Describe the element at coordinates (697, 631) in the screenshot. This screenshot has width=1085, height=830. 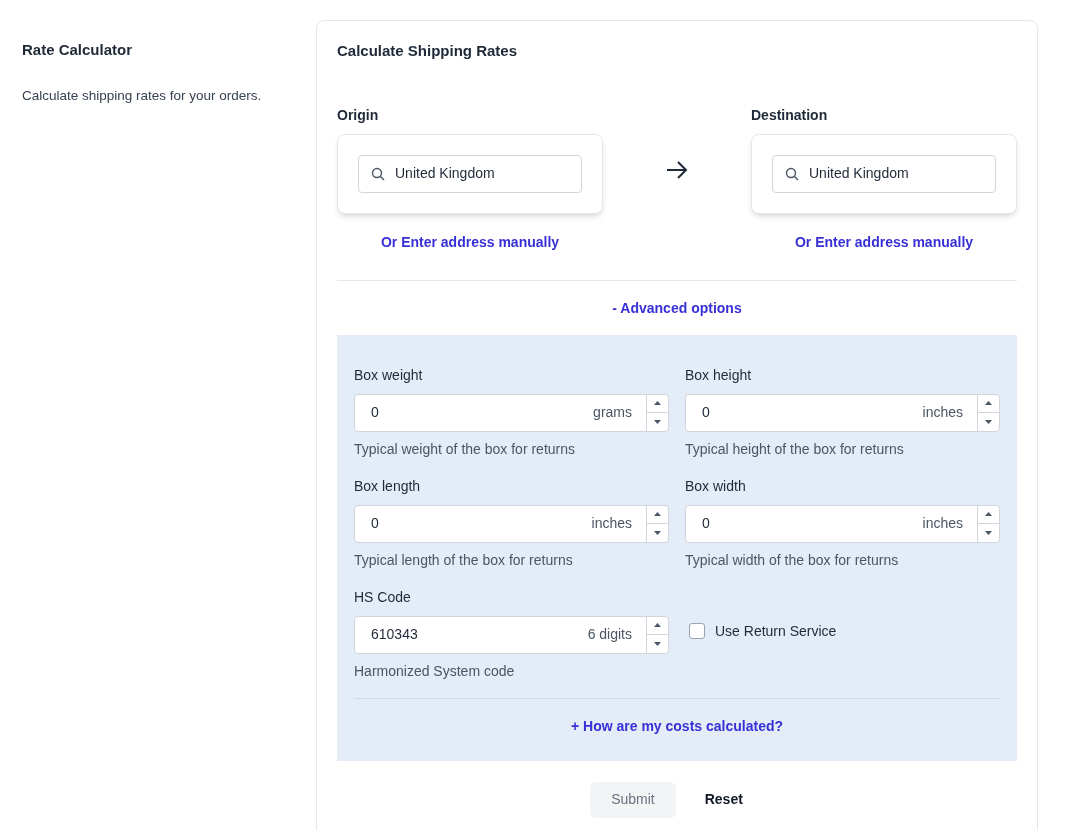
I see `checkbox` at that location.